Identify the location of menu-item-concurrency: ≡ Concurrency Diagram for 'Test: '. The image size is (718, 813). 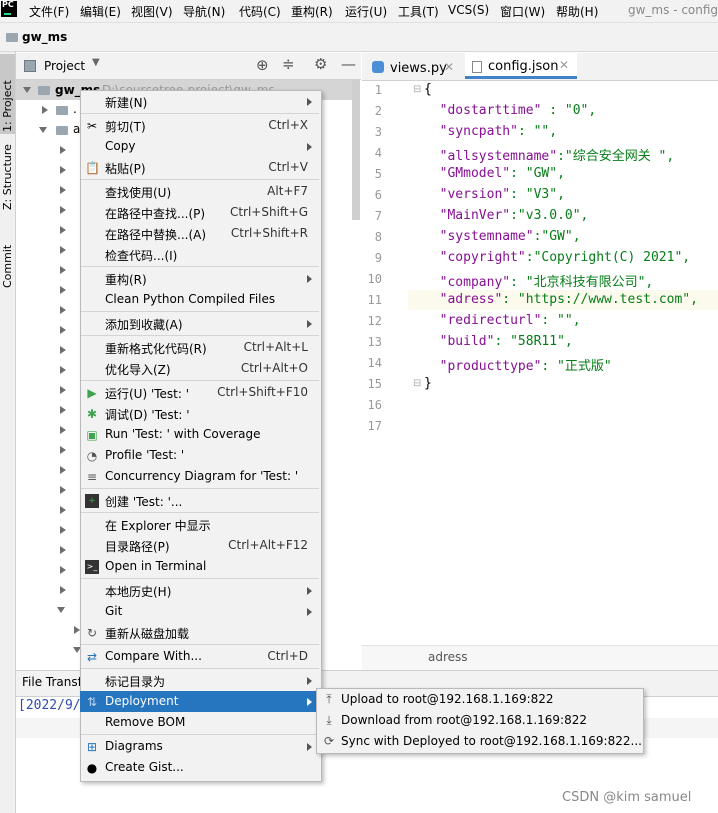
(200, 476).